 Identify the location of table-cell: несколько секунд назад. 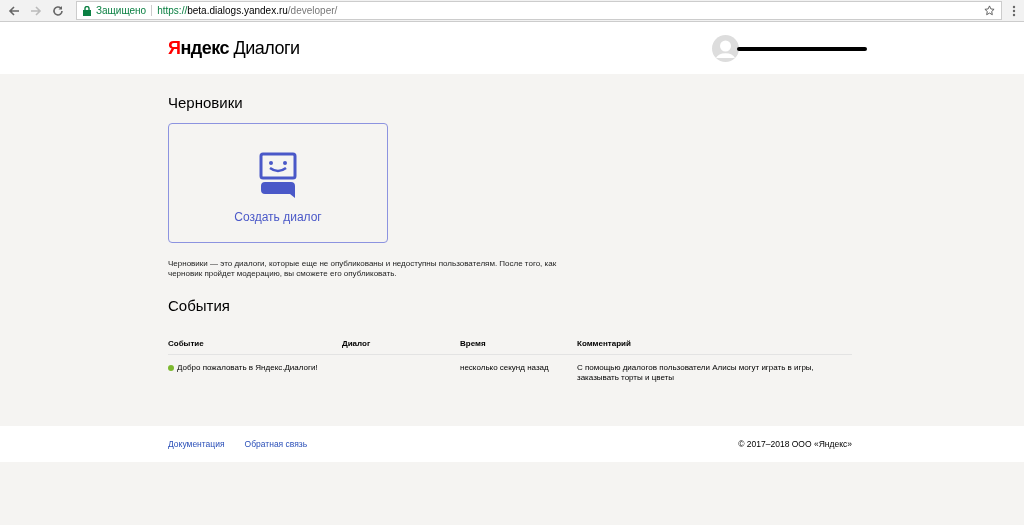
(504, 368).